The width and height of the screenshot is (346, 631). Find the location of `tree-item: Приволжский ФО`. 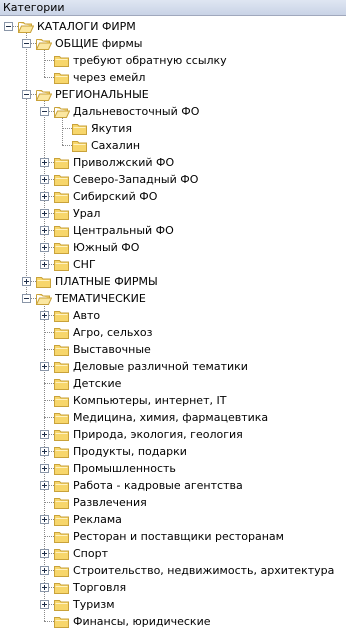

tree-item: Приволжский ФО is located at coordinates (173, 162).